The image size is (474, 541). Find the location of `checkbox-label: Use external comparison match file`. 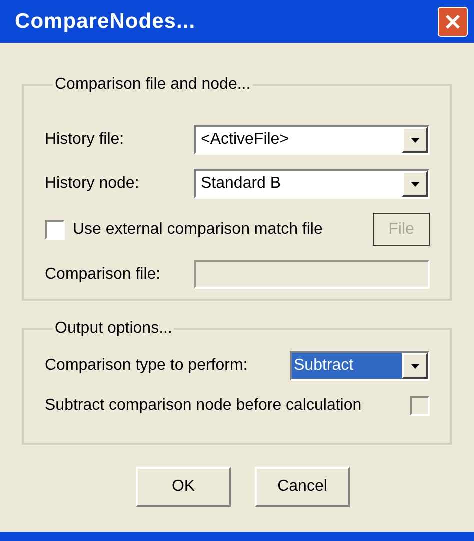

checkbox-label: Use external comparison match file is located at coordinates (198, 230).